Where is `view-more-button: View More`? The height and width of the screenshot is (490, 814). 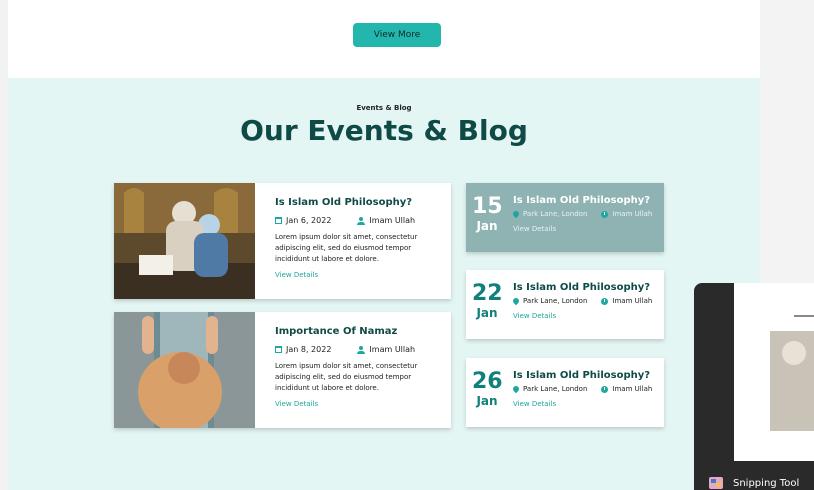 view-more-button: View More is located at coordinates (397, 35).